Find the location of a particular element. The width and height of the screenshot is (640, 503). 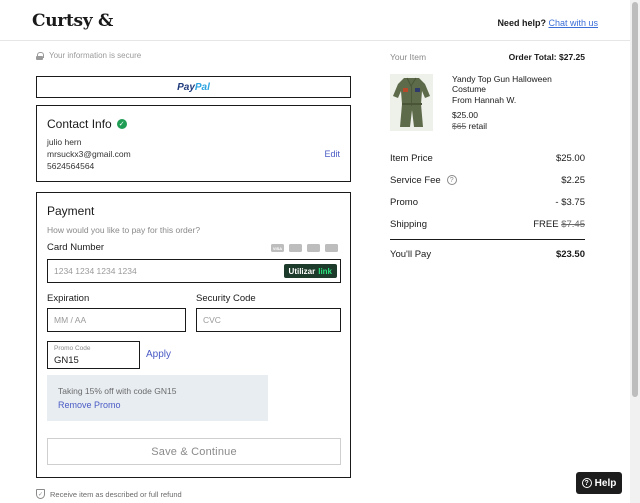

check-icon: ✓ is located at coordinates (121, 124).